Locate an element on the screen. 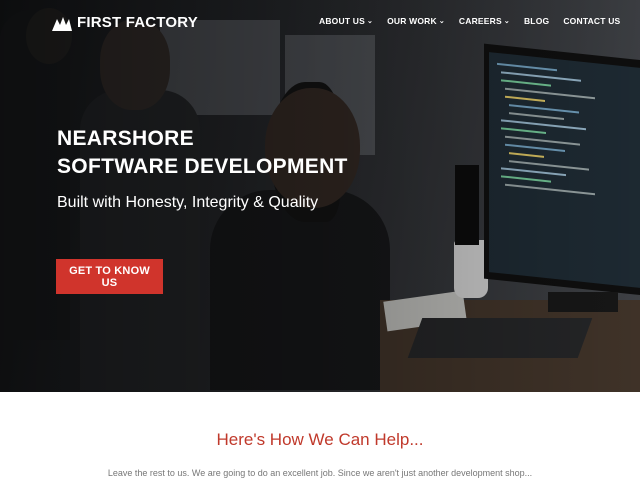 The image size is (640, 480). nav-item-label: BLOG is located at coordinates (536, 21).